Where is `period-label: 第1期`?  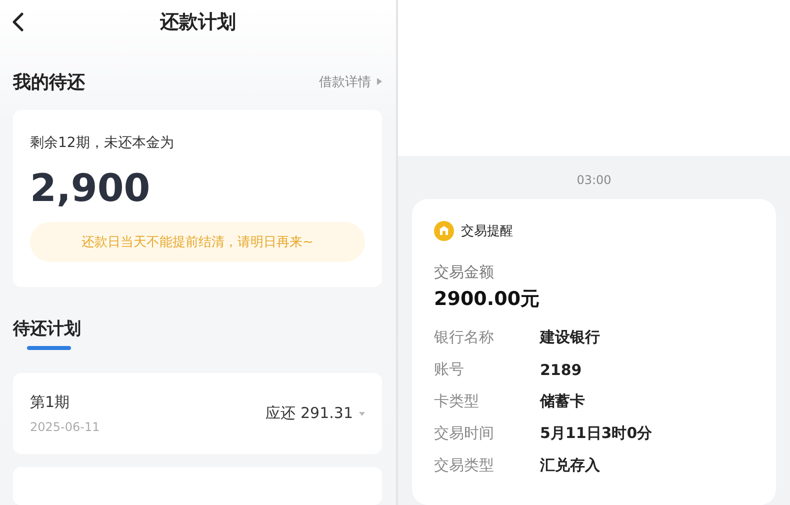
period-label: 第1期 is located at coordinates (50, 402).